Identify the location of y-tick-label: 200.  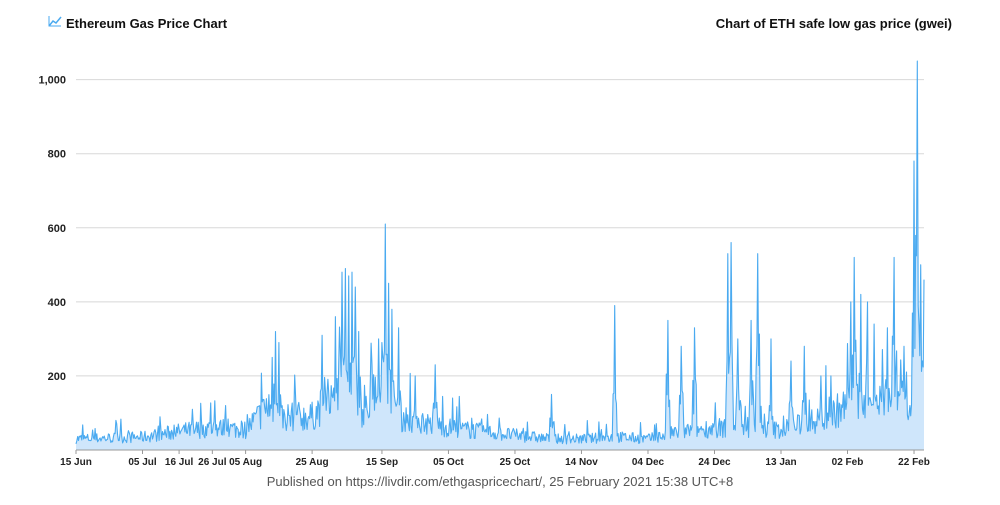
(57, 377).